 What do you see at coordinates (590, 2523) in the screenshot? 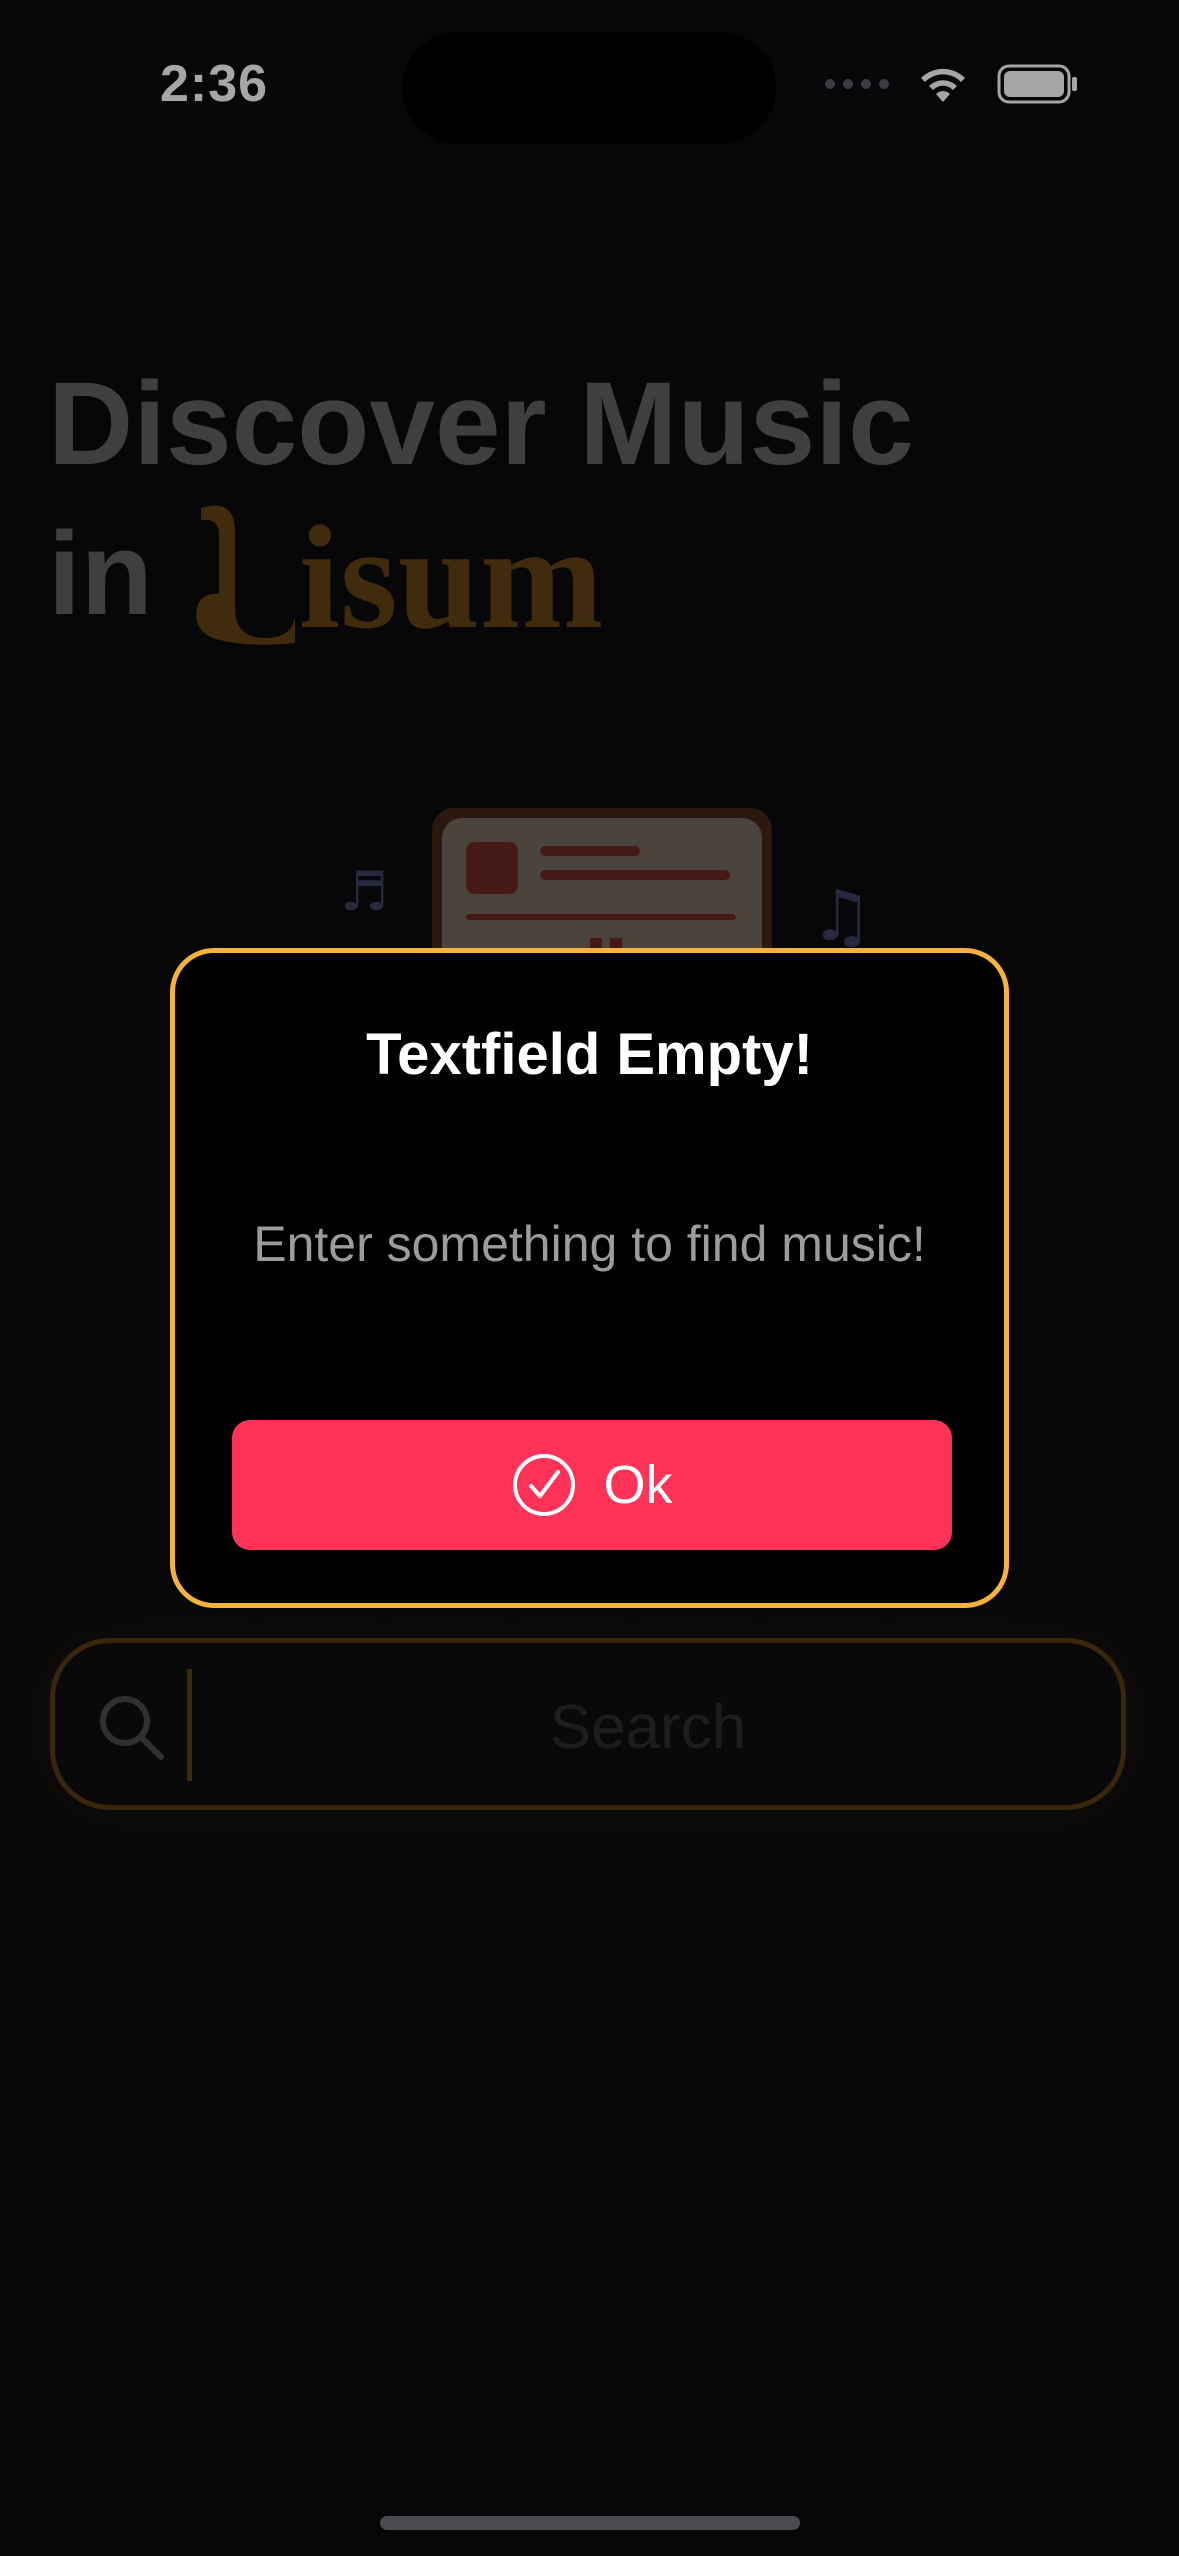
I see `home-indicator` at bounding box center [590, 2523].